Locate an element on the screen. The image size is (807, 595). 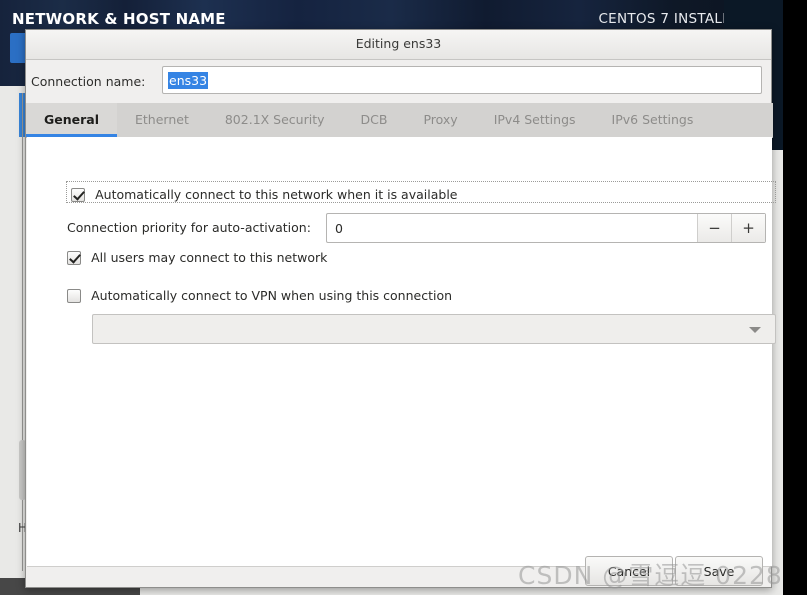
all-users-label: All users may connect to this network is located at coordinates (209, 257).